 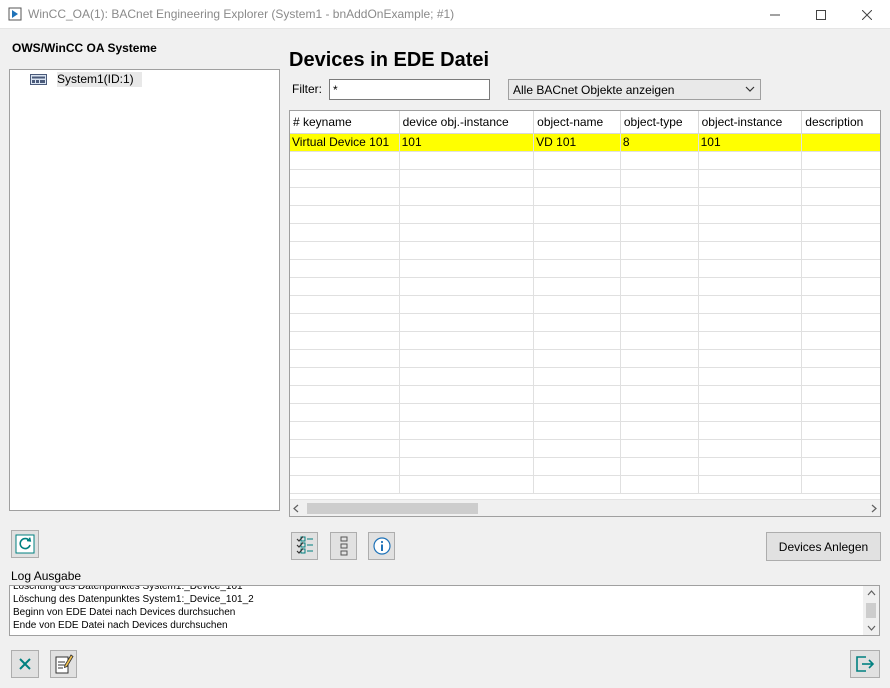 What do you see at coordinates (25, 544) in the screenshot?
I see `refresh-button` at bounding box center [25, 544].